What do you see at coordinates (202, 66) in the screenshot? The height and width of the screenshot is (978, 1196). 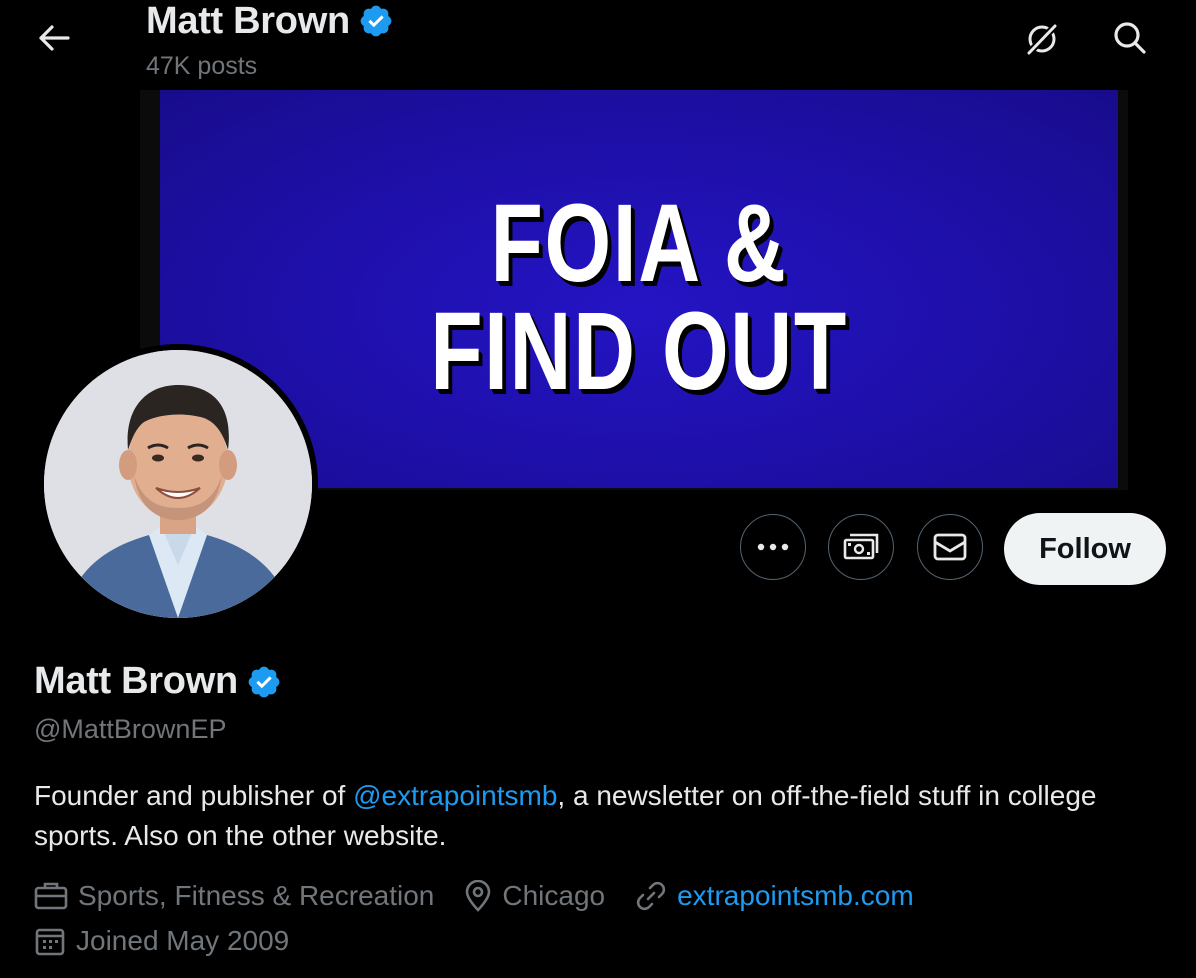 I see `post-count: 47K posts` at bounding box center [202, 66].